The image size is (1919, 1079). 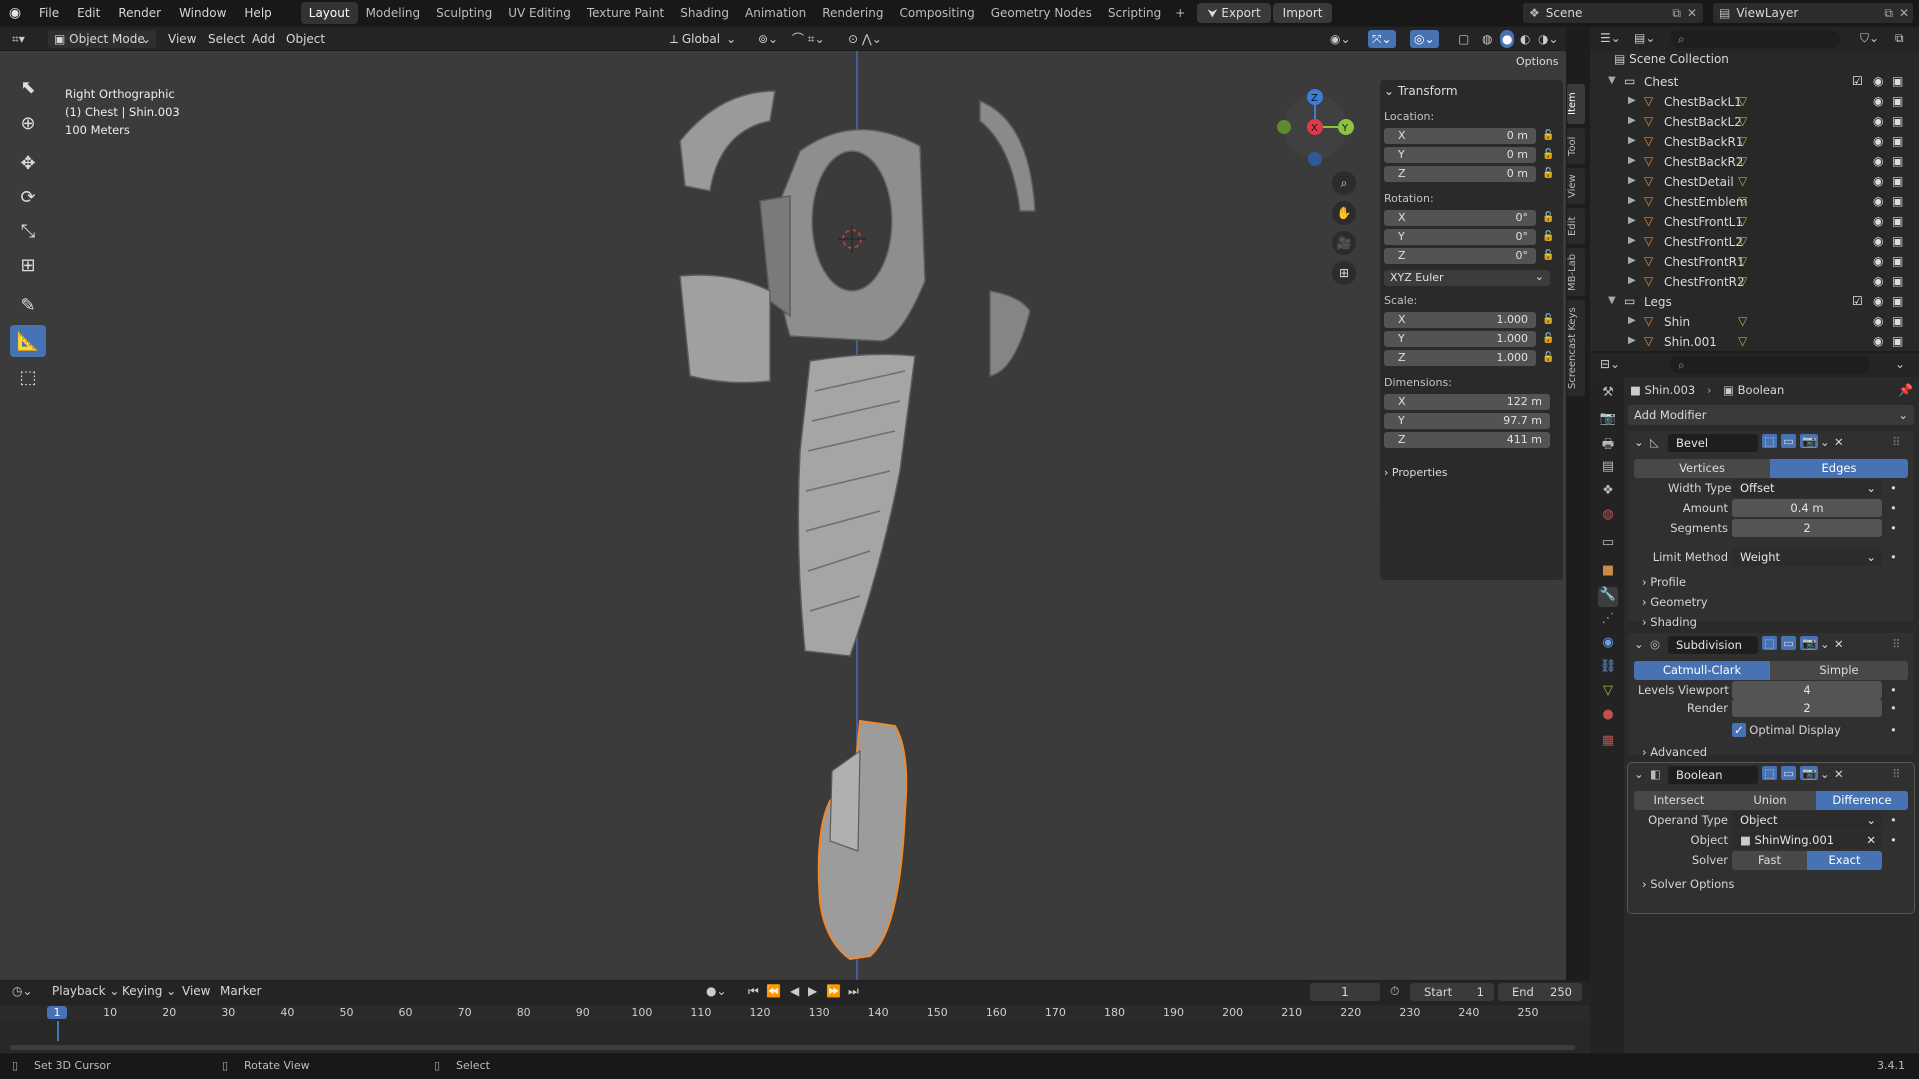 I want to click on render-levels-field: 2, so click(x=1807, y=708).